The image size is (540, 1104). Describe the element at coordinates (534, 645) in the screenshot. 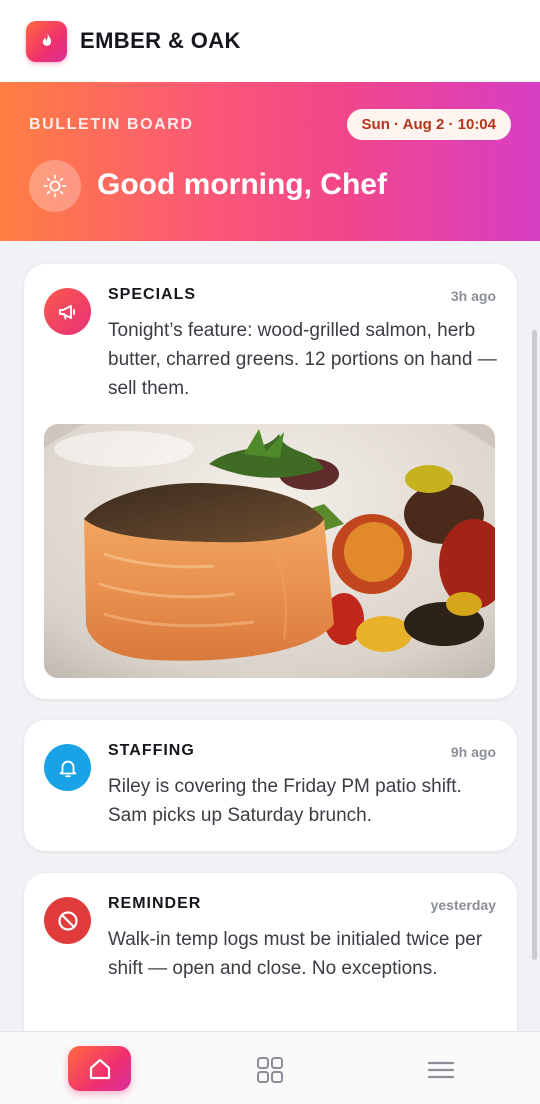

I see `feed-scrollbar` at that location.